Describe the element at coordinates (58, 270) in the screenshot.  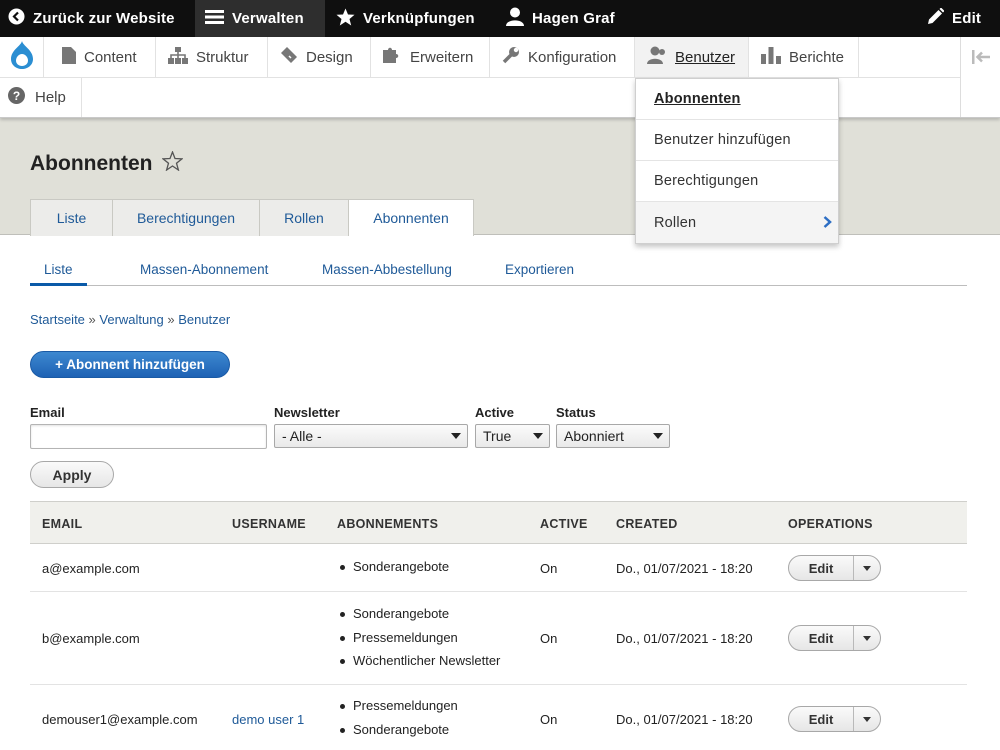
I see `subtab-list: Liste` at that location.